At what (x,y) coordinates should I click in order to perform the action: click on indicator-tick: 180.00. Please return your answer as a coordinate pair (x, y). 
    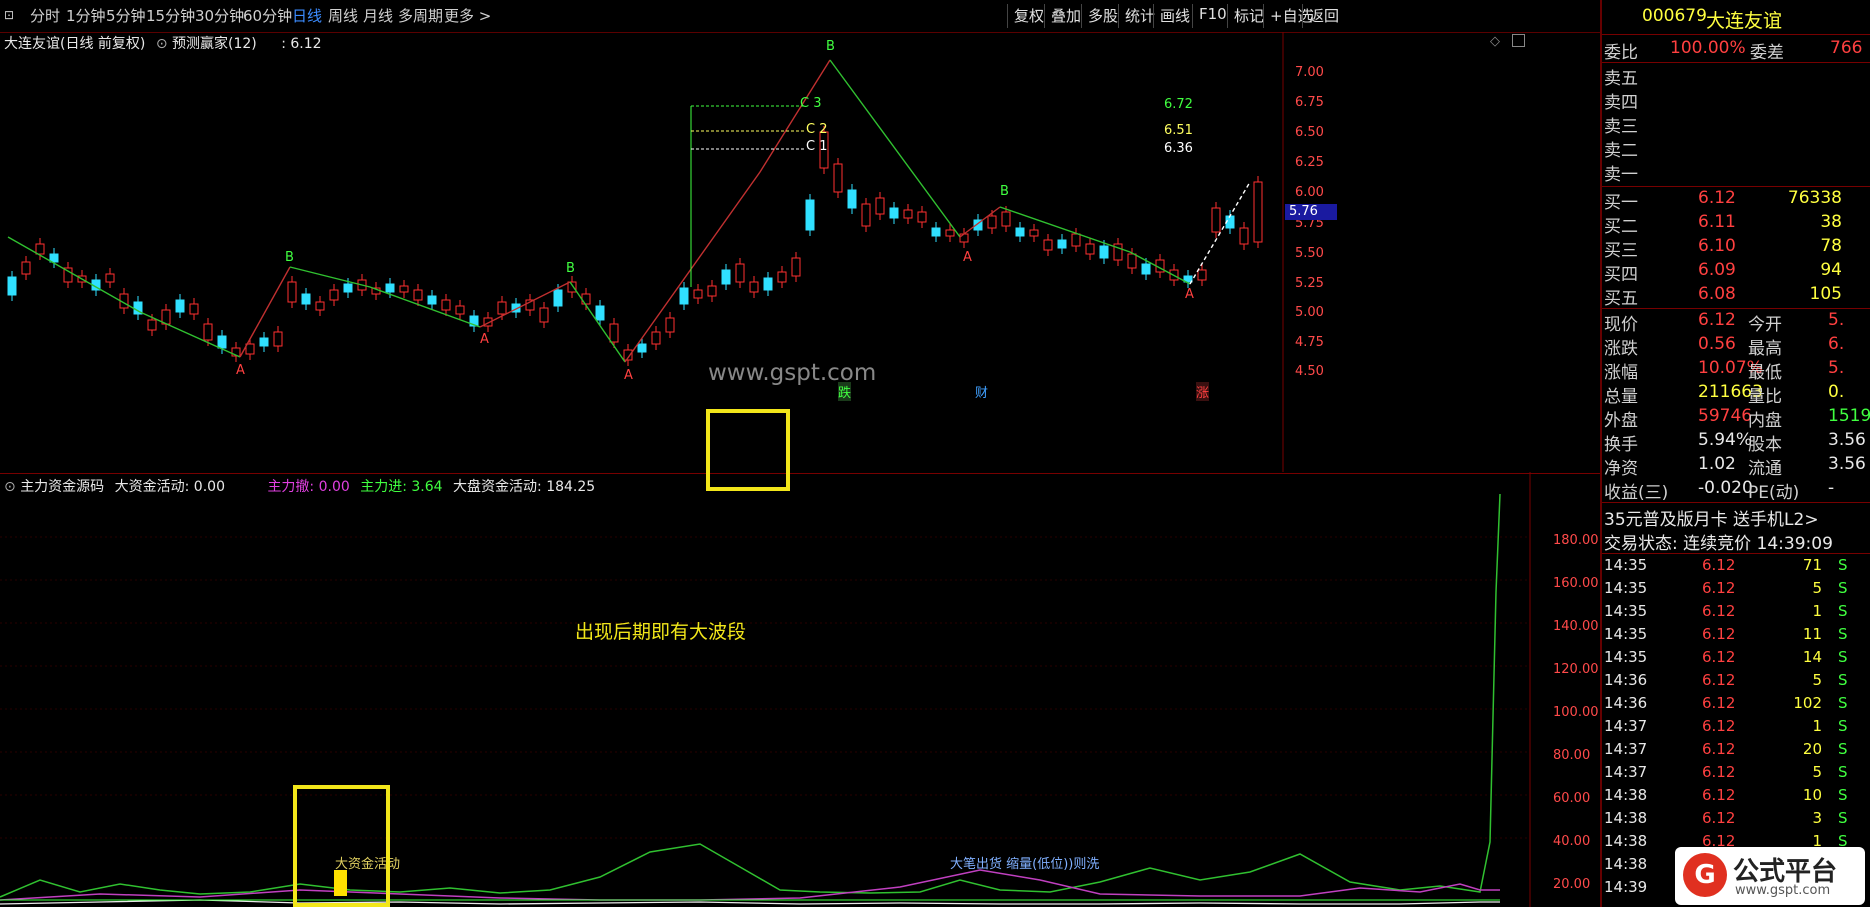
    Looking at the image, I should click on (1576, 540).